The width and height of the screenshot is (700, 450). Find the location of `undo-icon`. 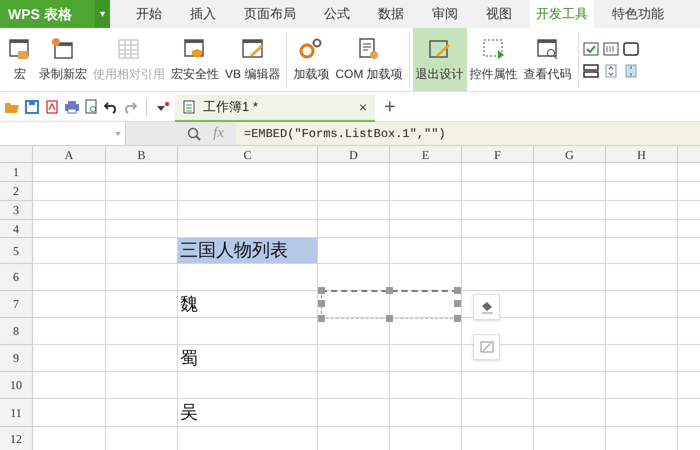

undo-icon is located at coordinates (111, 107).